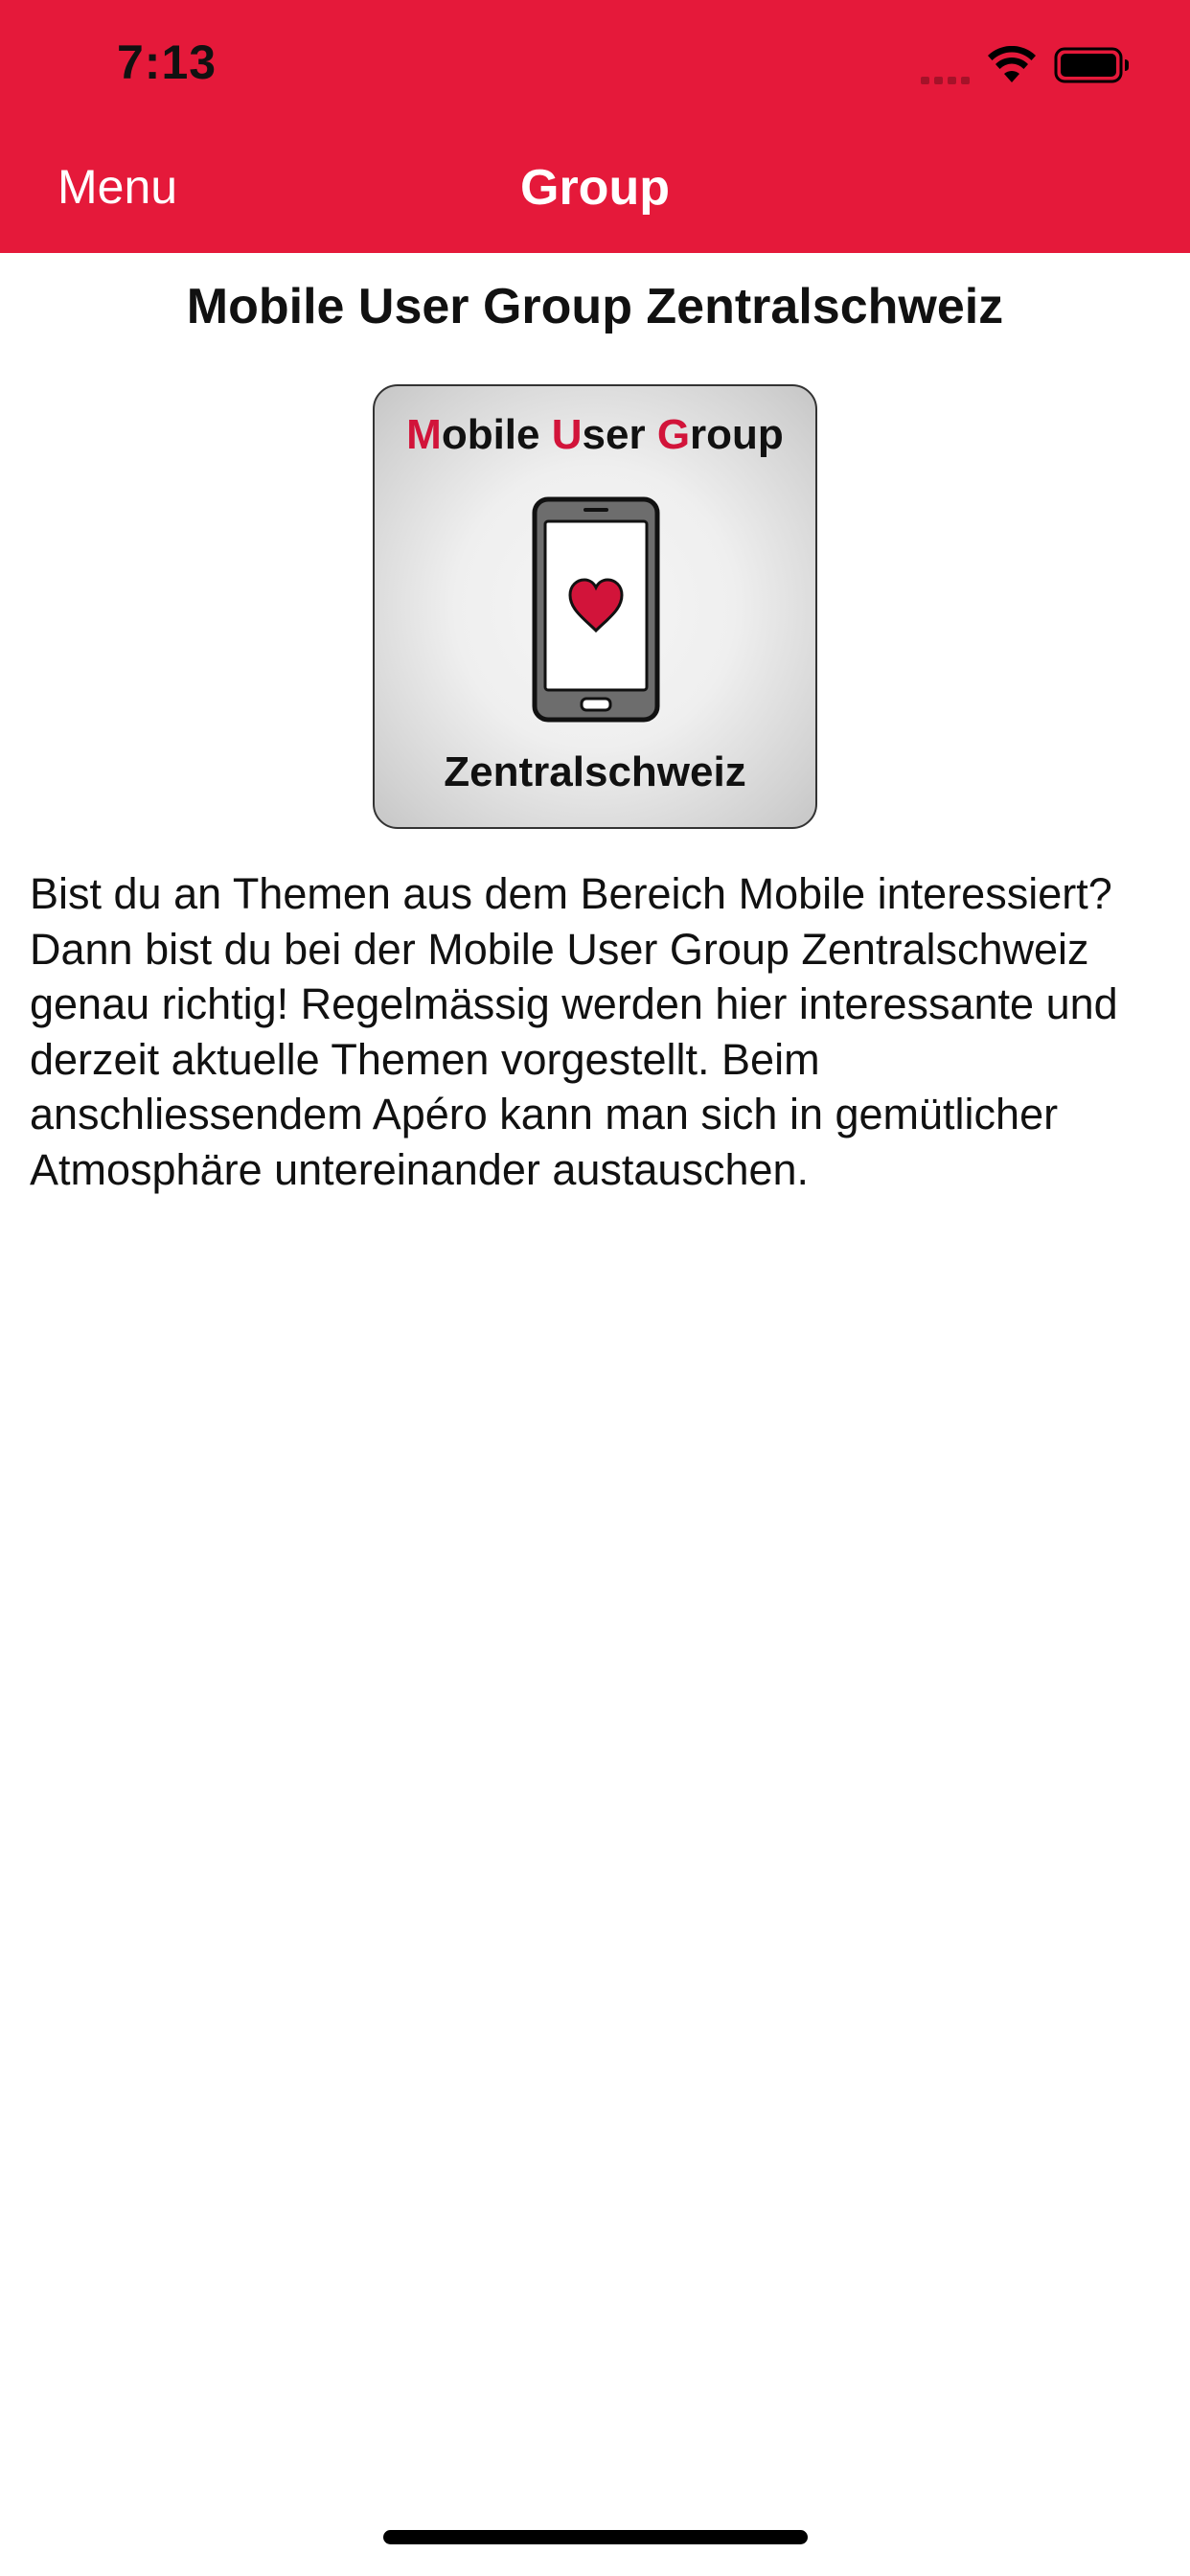  Describe the element at coordinates (946, 65) in the screenshot. I see `cellular-signal-icon` at that location.